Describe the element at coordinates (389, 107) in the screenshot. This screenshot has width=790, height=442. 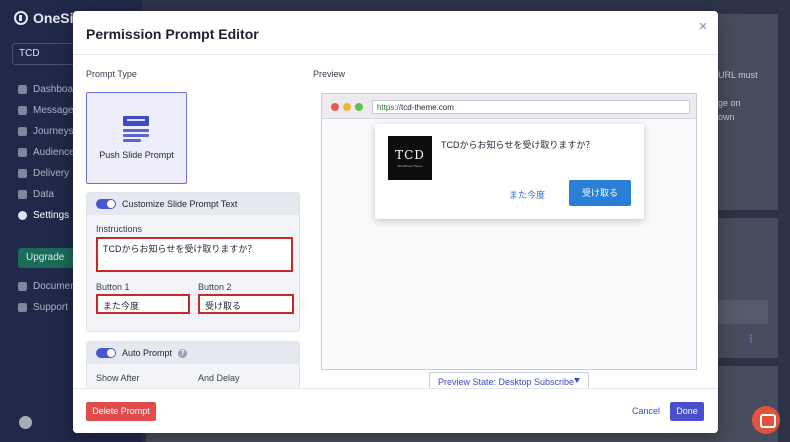
I see `url-scheme: https://` at that location.